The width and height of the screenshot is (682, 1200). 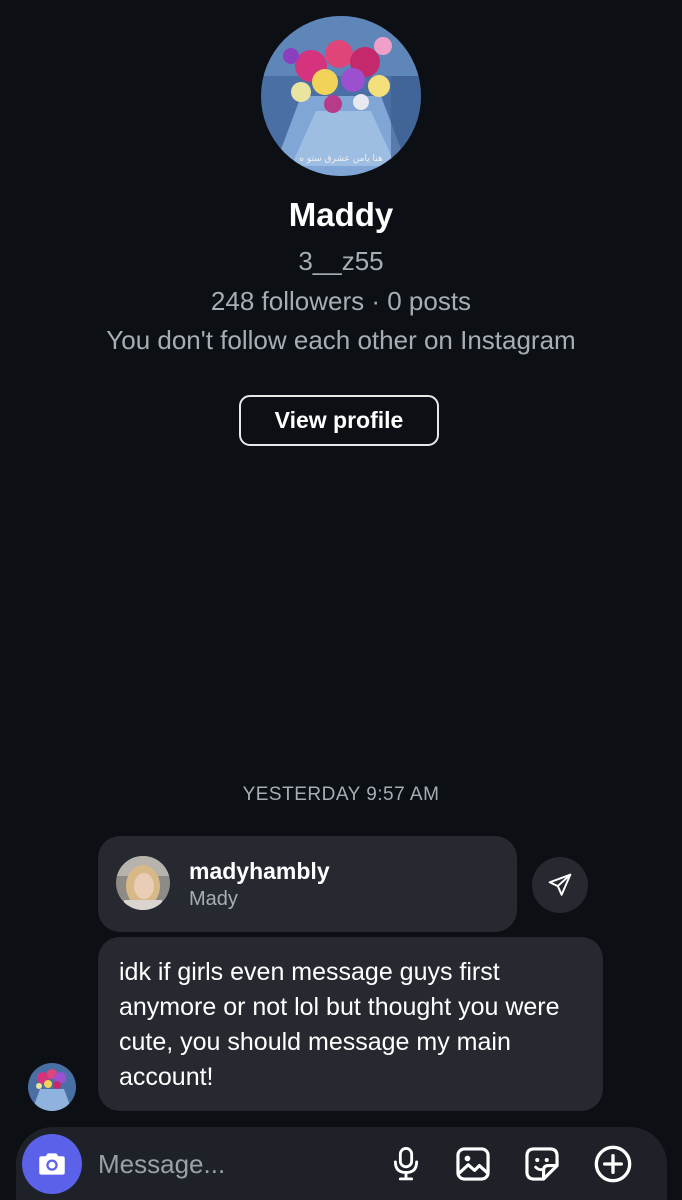 I want to click on profile-avatar: هنا يامن عشرق ستو ه, so click(x=341, y=96).